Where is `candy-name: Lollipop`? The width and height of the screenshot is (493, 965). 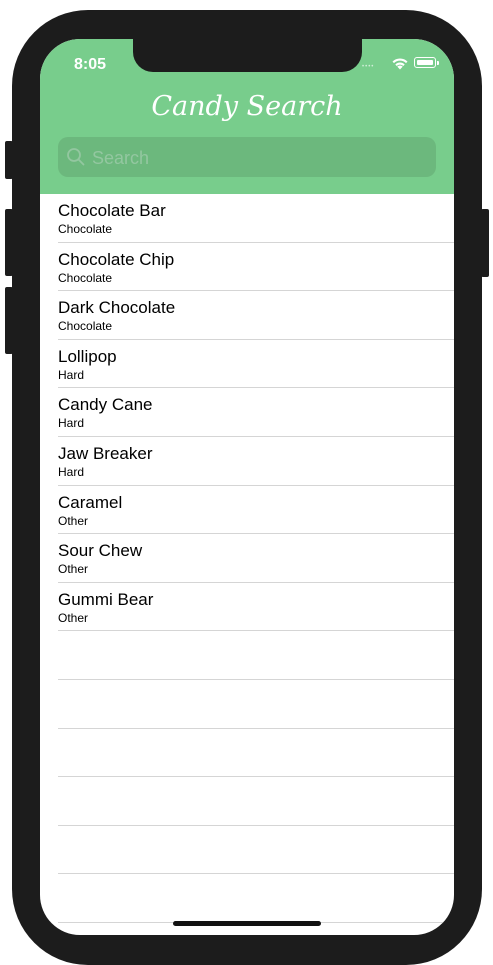 candy-name: Lollipop is located at coordinates (87, 356).